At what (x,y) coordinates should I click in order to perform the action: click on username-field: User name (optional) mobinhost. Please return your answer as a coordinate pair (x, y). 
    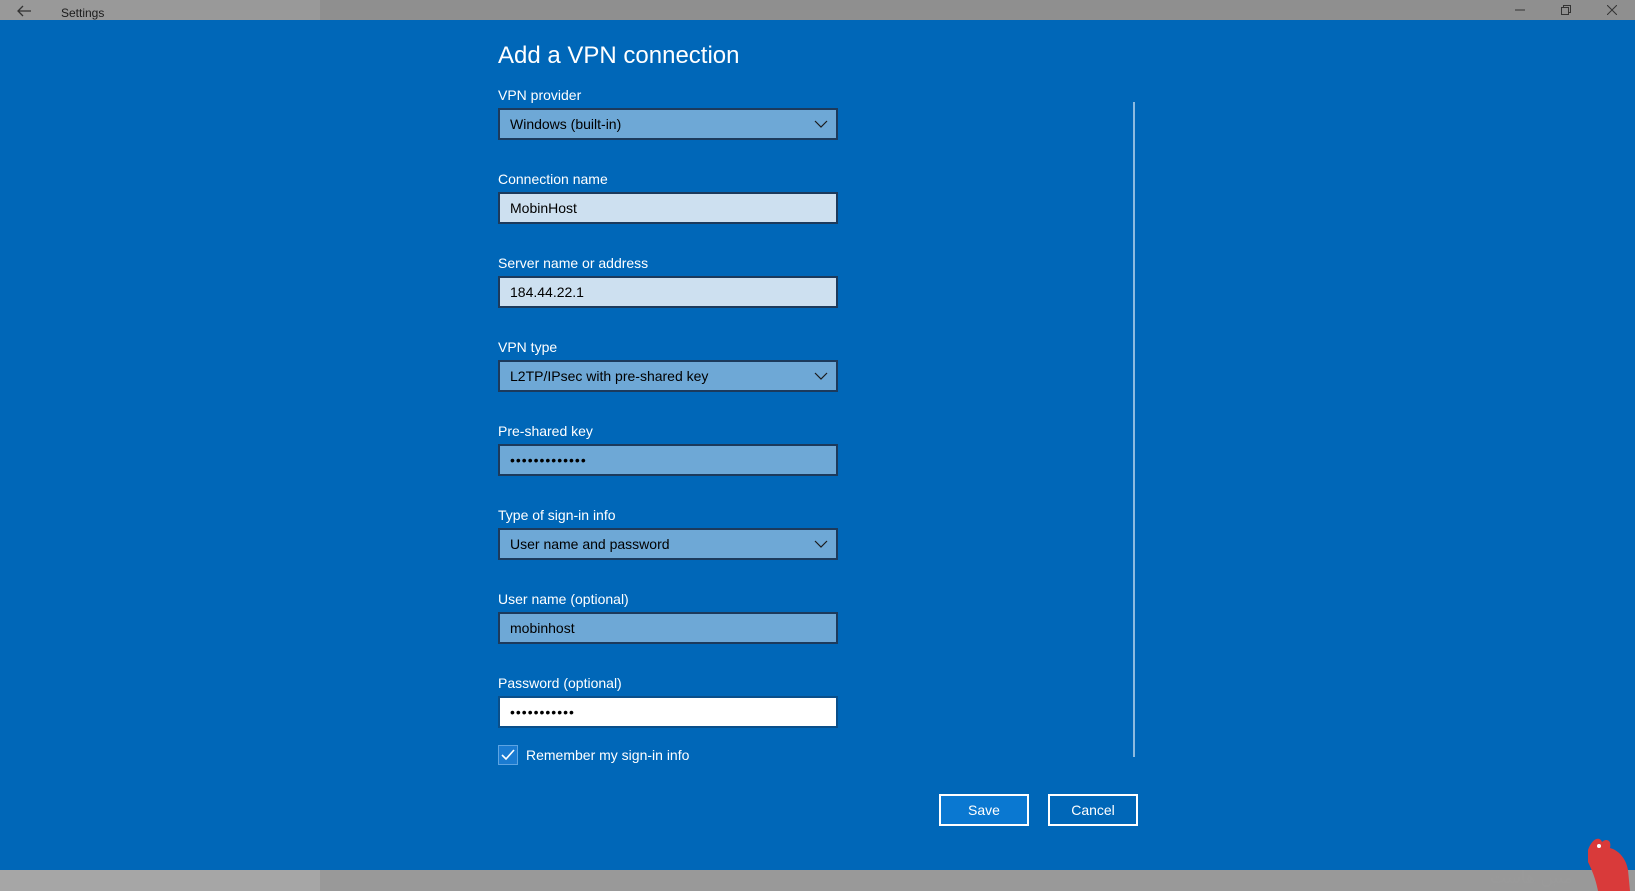
    Looking at the image, I should click on (668, 617).